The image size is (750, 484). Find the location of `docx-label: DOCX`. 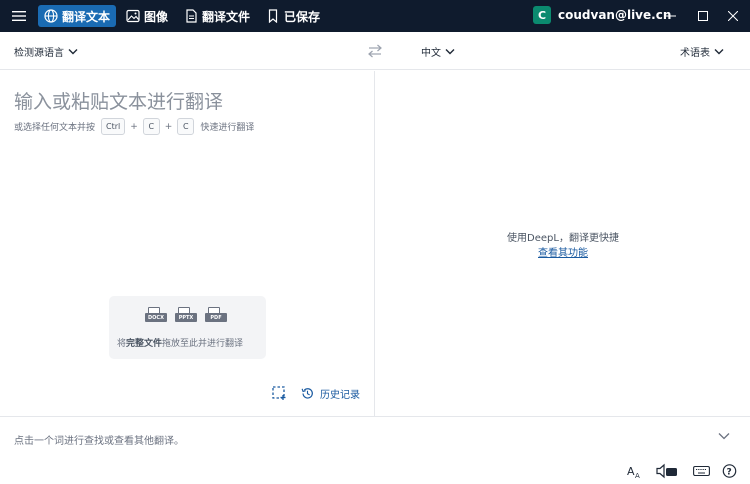

docx-label: DOCX is located at coordinates (156, 317).